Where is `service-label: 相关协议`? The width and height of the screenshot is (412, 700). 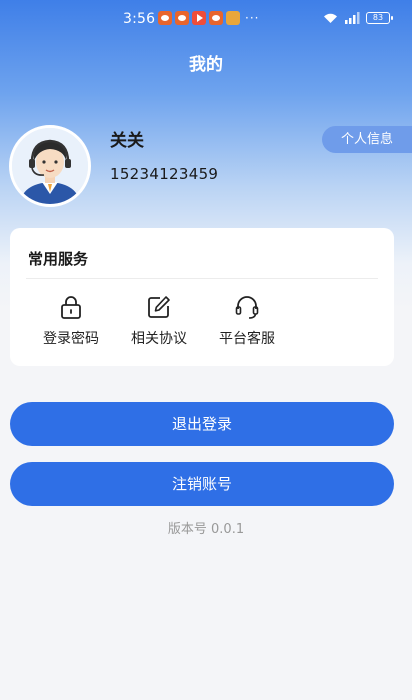 service-label: 相关协议 is located at coordinates (159, 339).